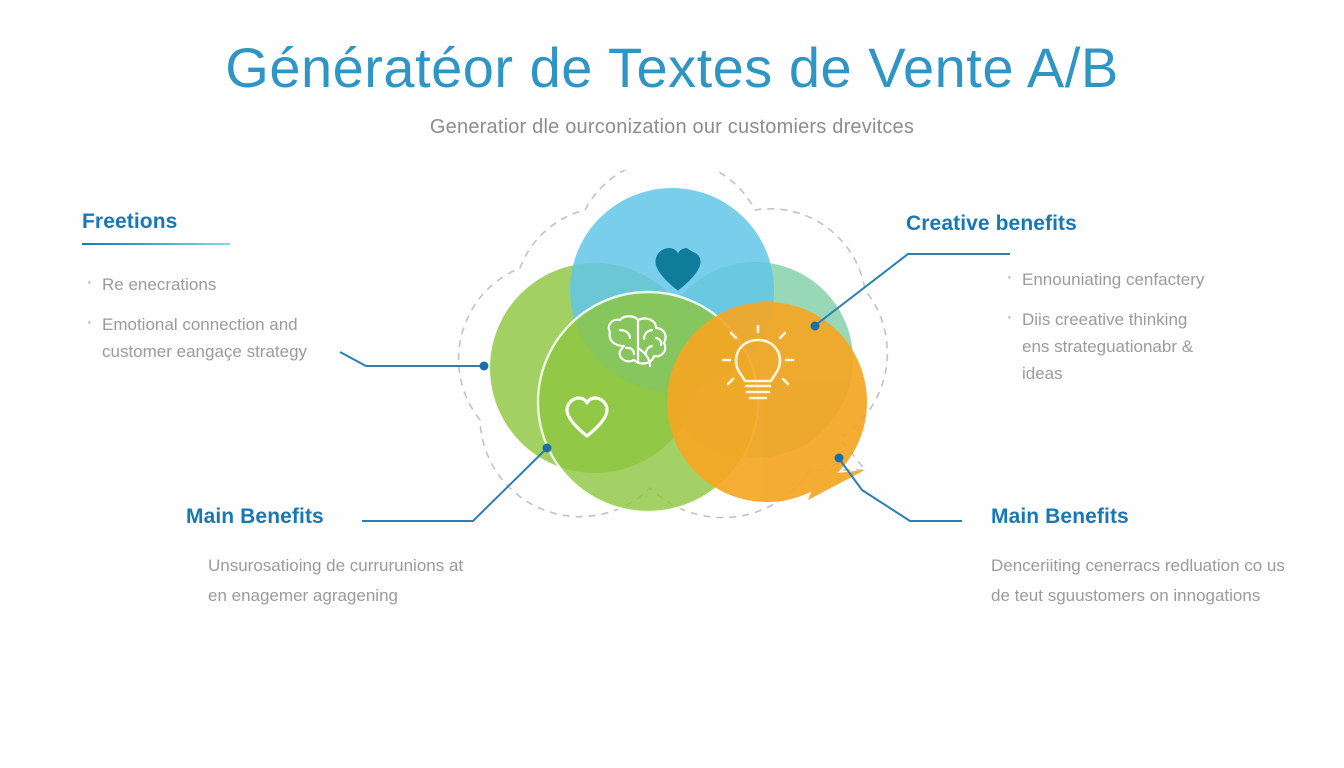 This screenshot has height=768, width=1344. I want to click on heading-underline, so click(156, 244).